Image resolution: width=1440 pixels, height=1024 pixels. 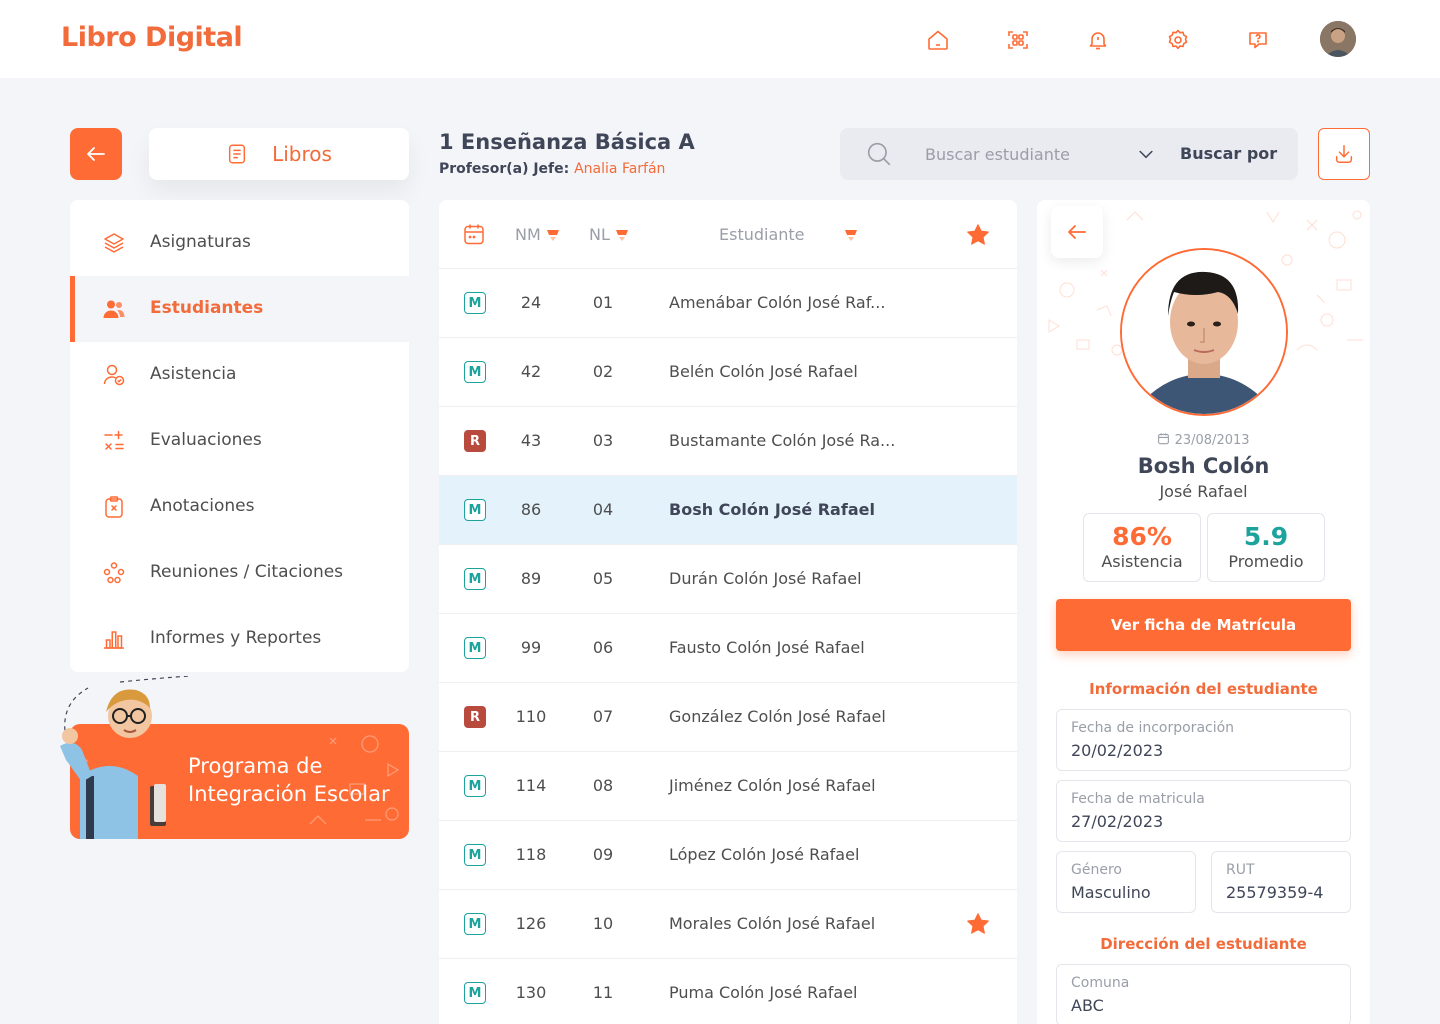 I want to click on column-header-student: Estudiante, so click(x=789, y=234).